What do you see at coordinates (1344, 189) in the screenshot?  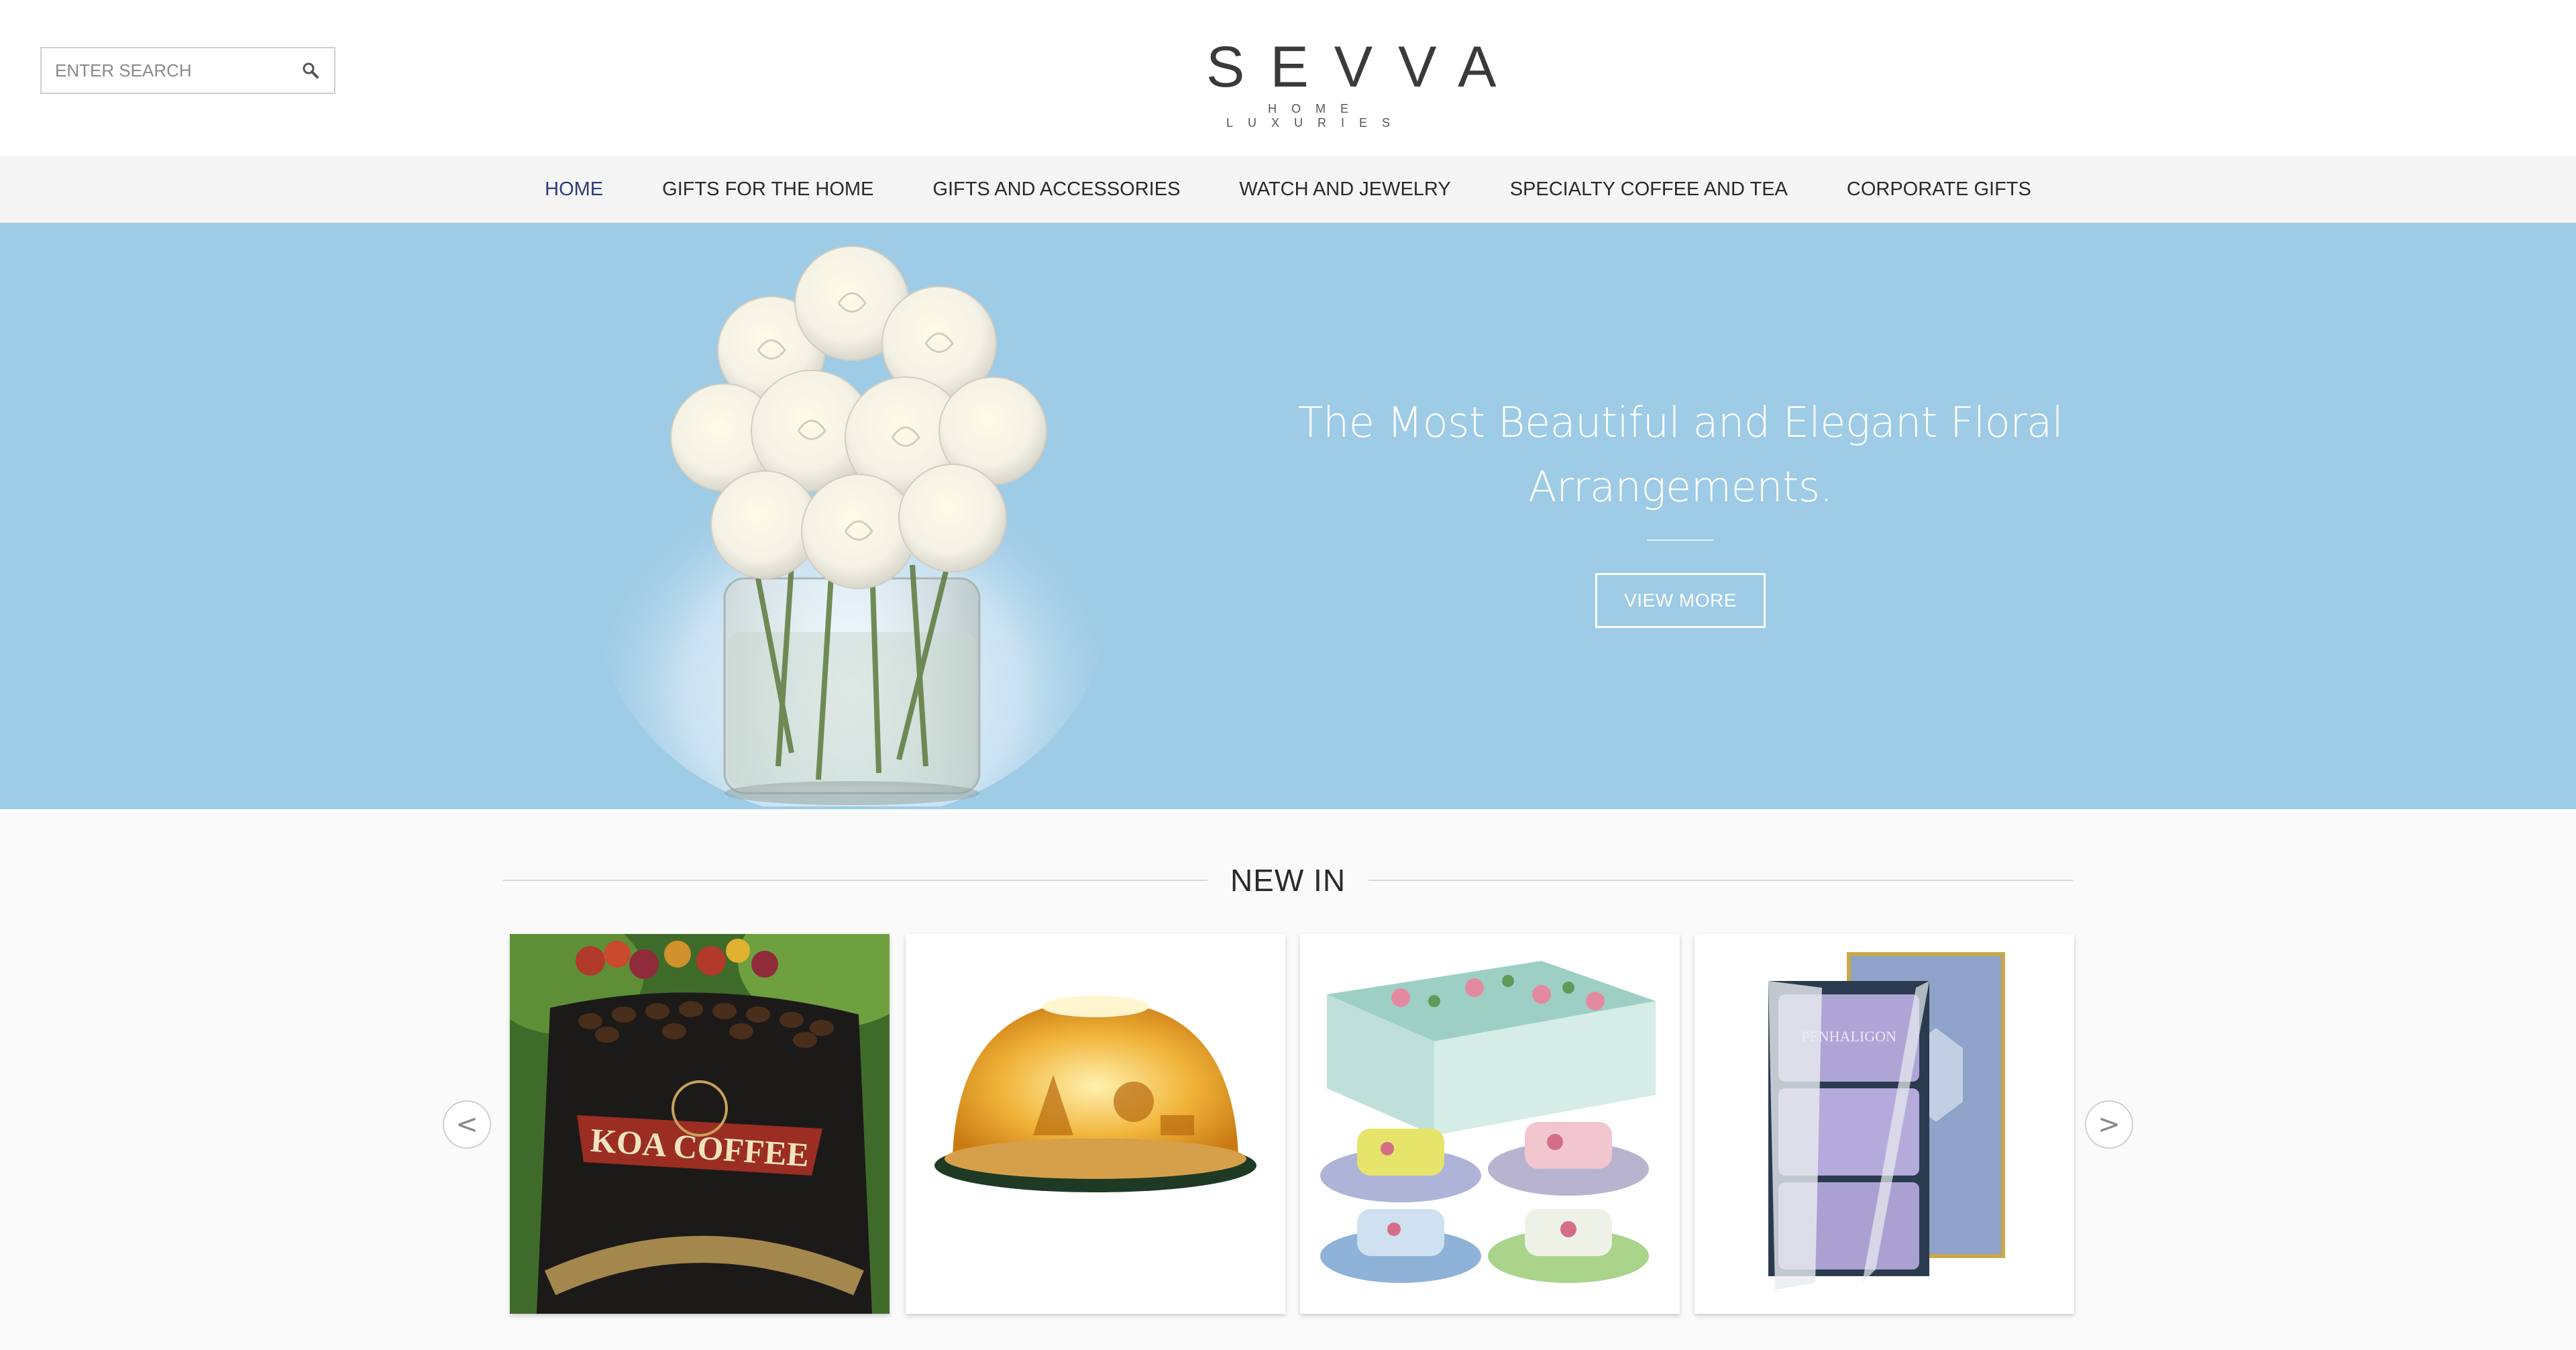 I see `nav-item-watch-and-jewelry: WATCH AND JEWELRY` at bounding box center [1344, 189].